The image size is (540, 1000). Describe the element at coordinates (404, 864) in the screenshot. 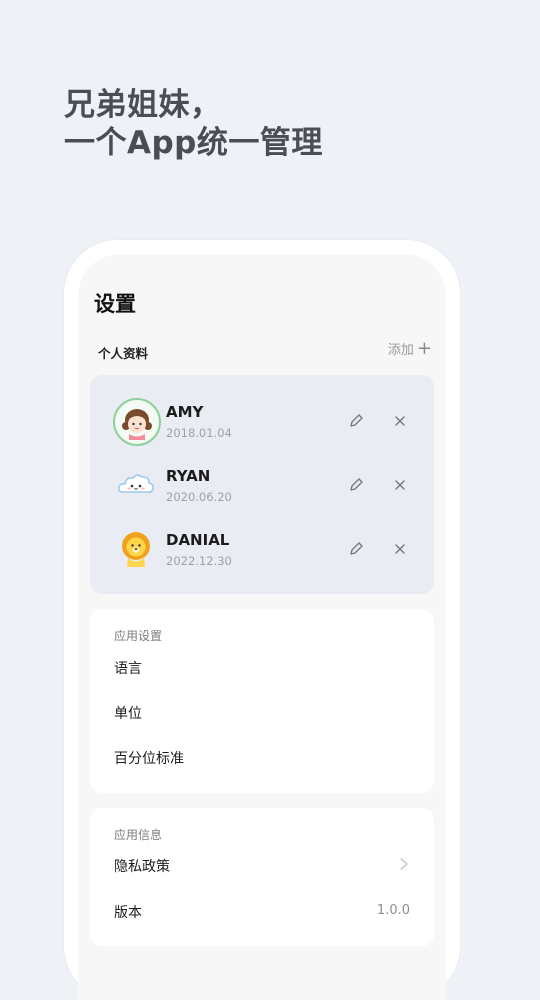

I see `chevron-right-icon` at that location.